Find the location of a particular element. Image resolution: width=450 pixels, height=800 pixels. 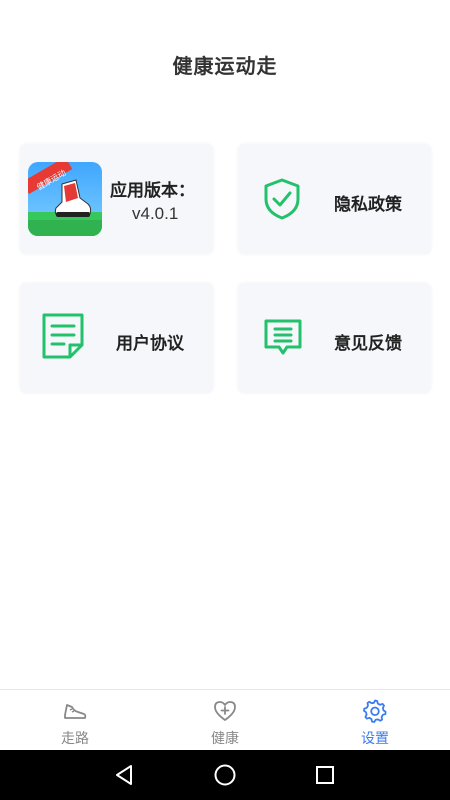

system-nav-bar is located at coordinates (225, 775).